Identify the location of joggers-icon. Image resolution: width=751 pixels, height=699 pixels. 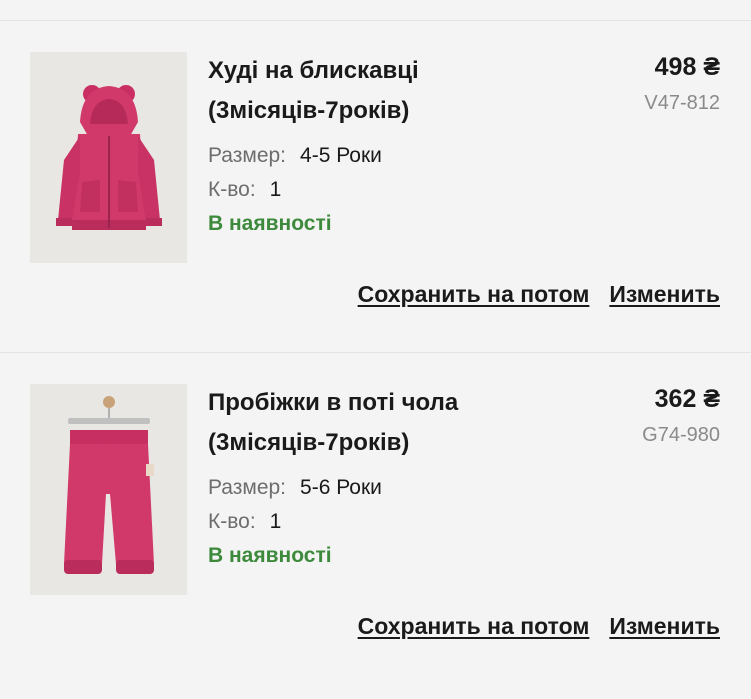
(108, 489).